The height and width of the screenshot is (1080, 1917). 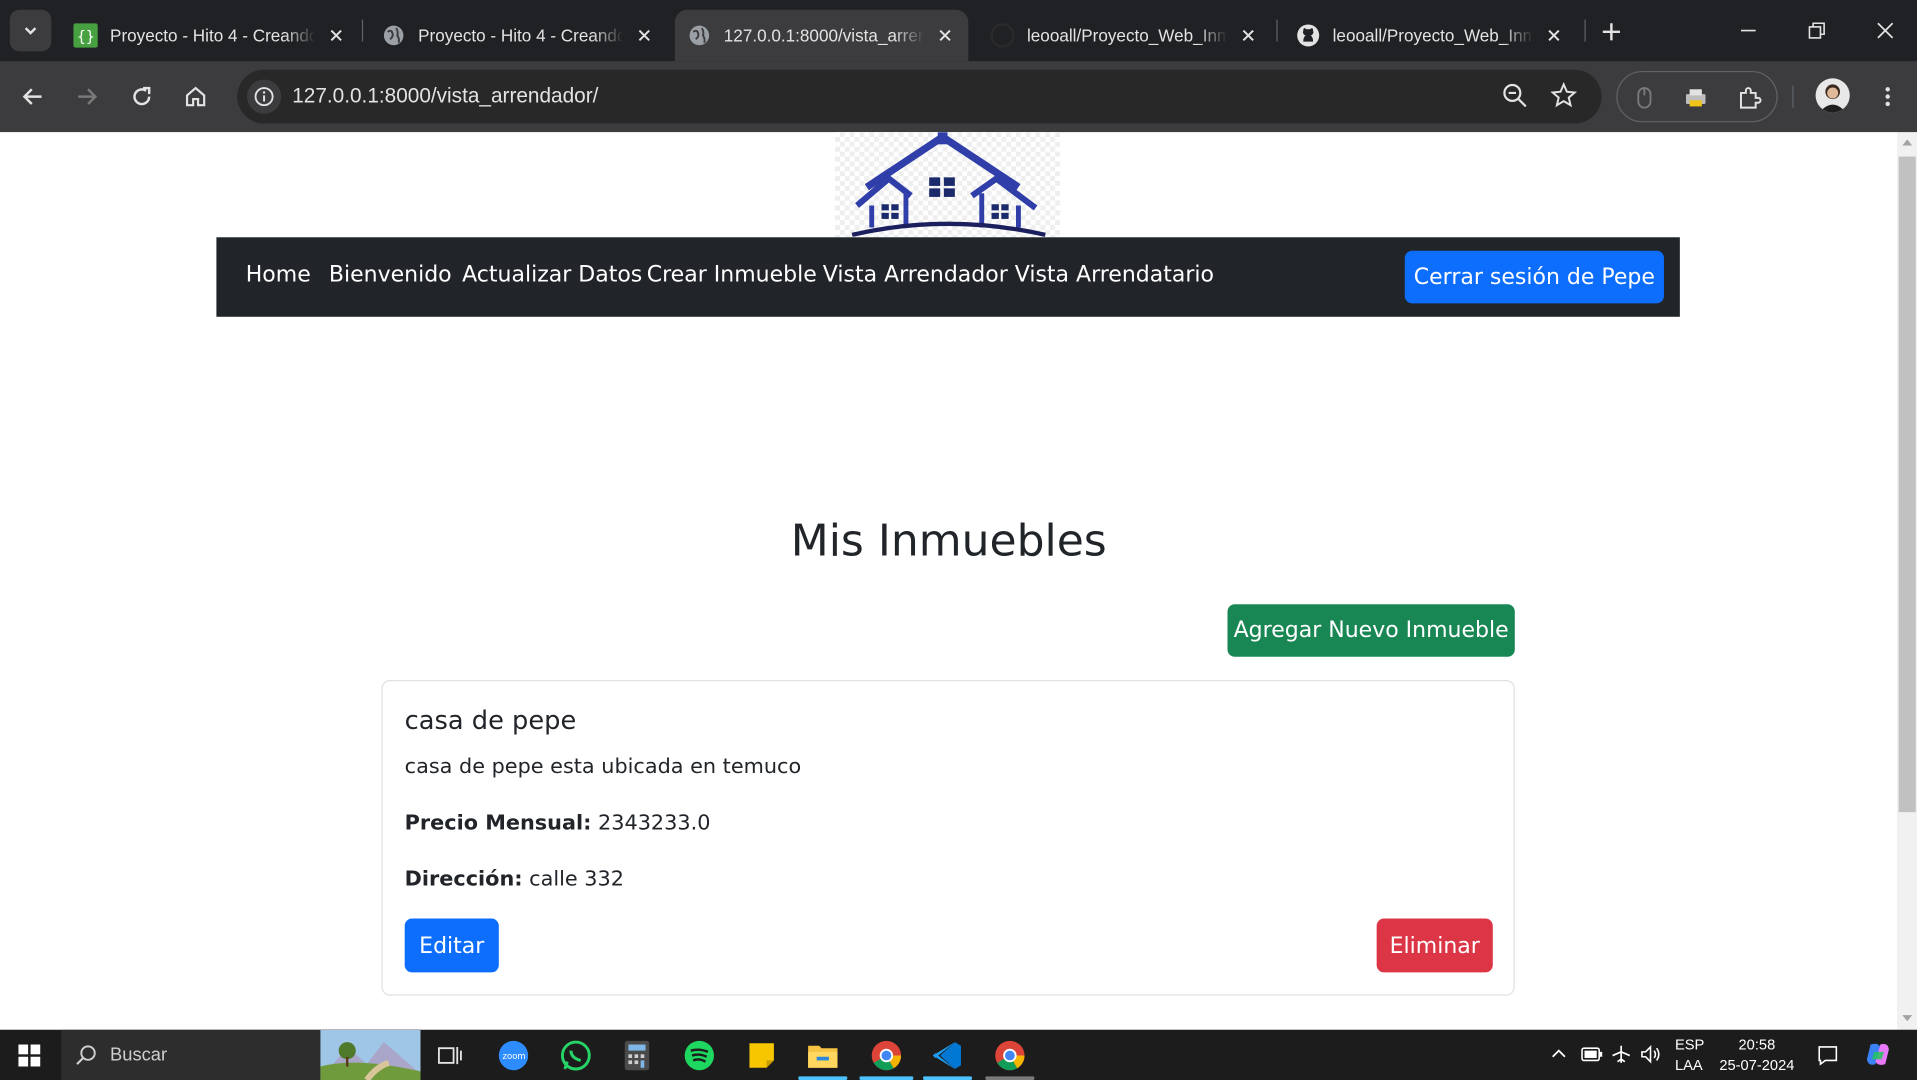 I want to click on more-vert-icon, so click(x=1887, y=97).